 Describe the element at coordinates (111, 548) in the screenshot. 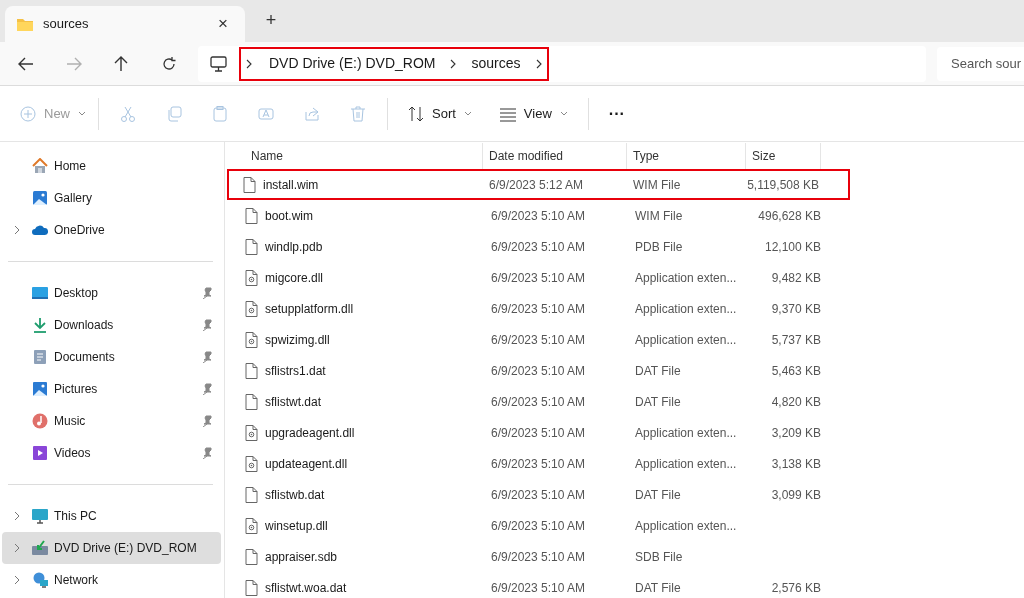

I see `sidebar-item: DVD Drive (E:) DVD_ROM` at that location.